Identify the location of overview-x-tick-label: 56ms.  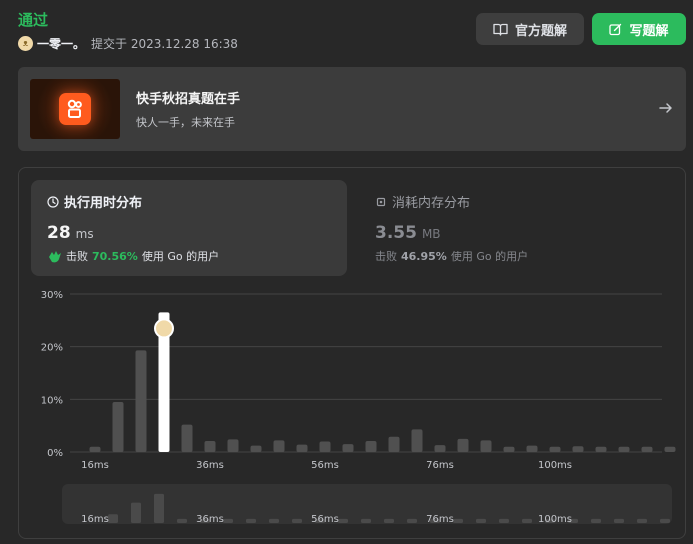
(325, 519).